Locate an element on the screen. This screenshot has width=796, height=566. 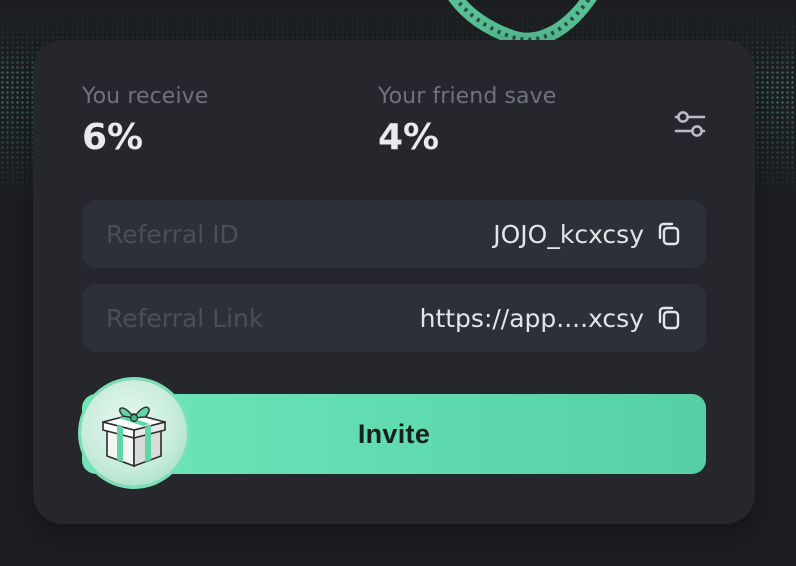
sliders-icon is located at coordinates (690, 124).